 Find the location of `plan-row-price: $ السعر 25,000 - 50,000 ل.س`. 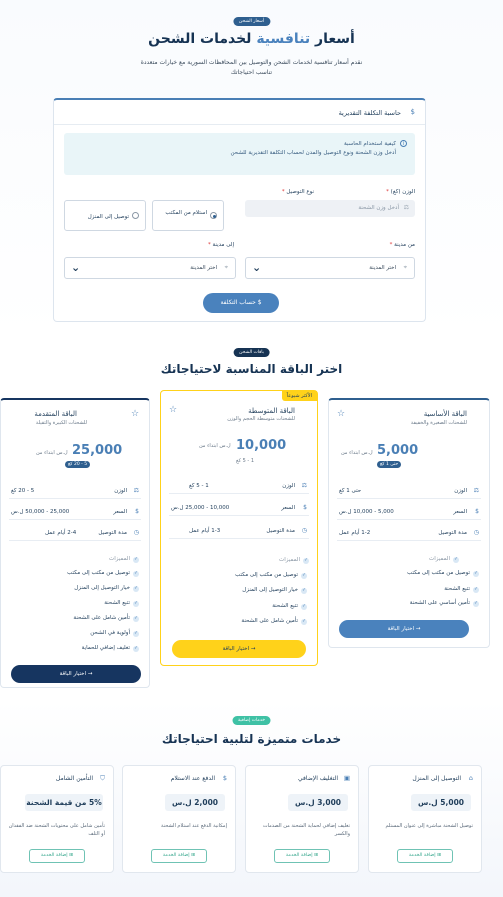

plan-row-price: $ السعر 25,000 - 50,000 ل.س is located at coordinates (75, 512).